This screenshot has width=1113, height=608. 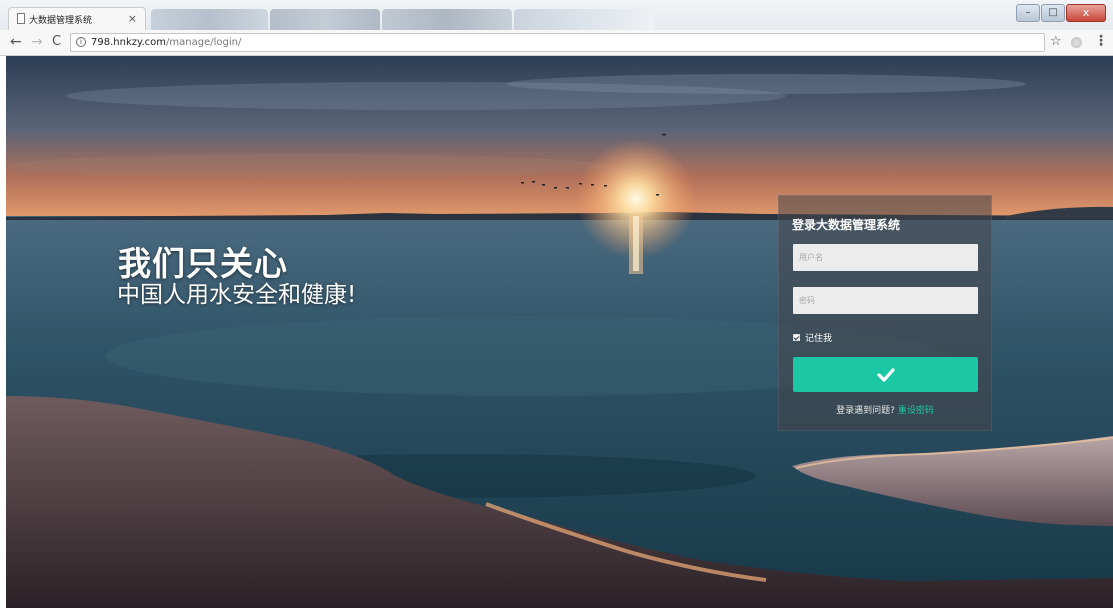 What do you see at coordinates (819, 339) in the screenshot?
I see `remember-me-label: 记住我` at bounding box center [819, 339].